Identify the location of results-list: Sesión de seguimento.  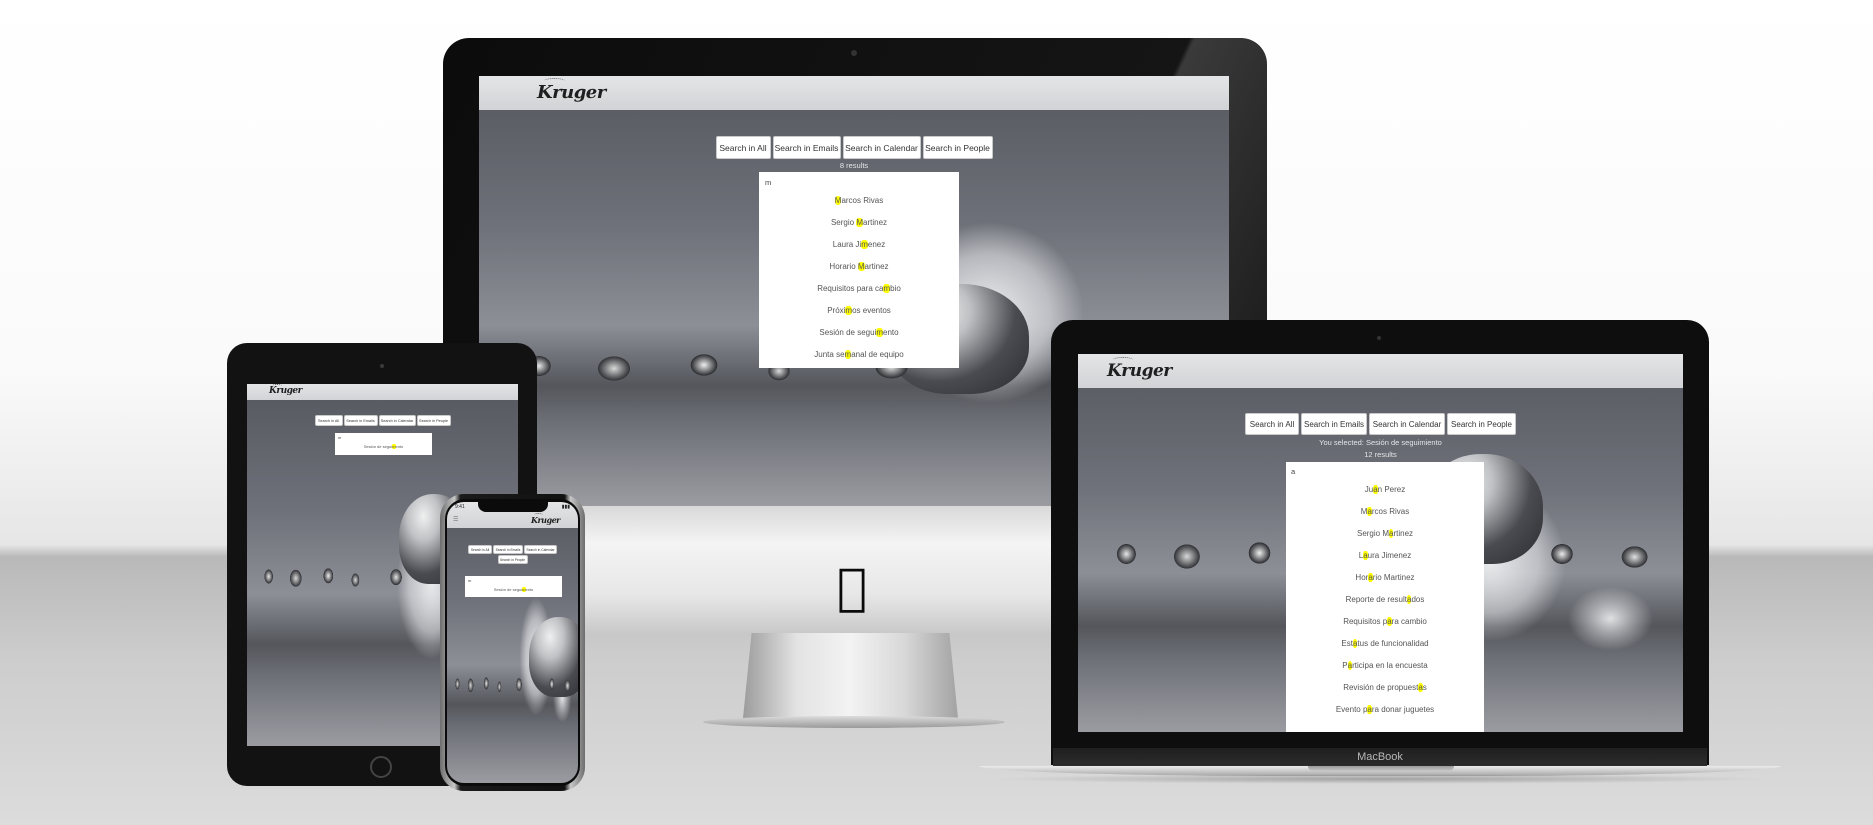
(383, 447).